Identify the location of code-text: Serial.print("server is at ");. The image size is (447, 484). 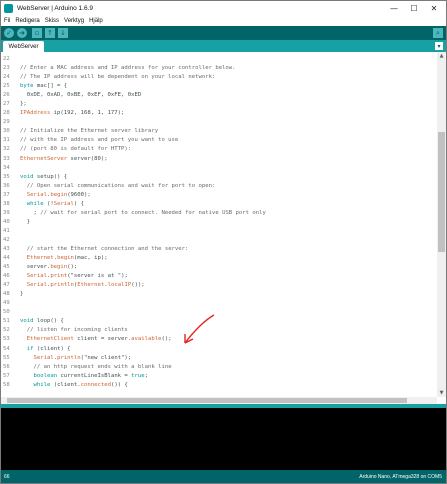
(77, 276).